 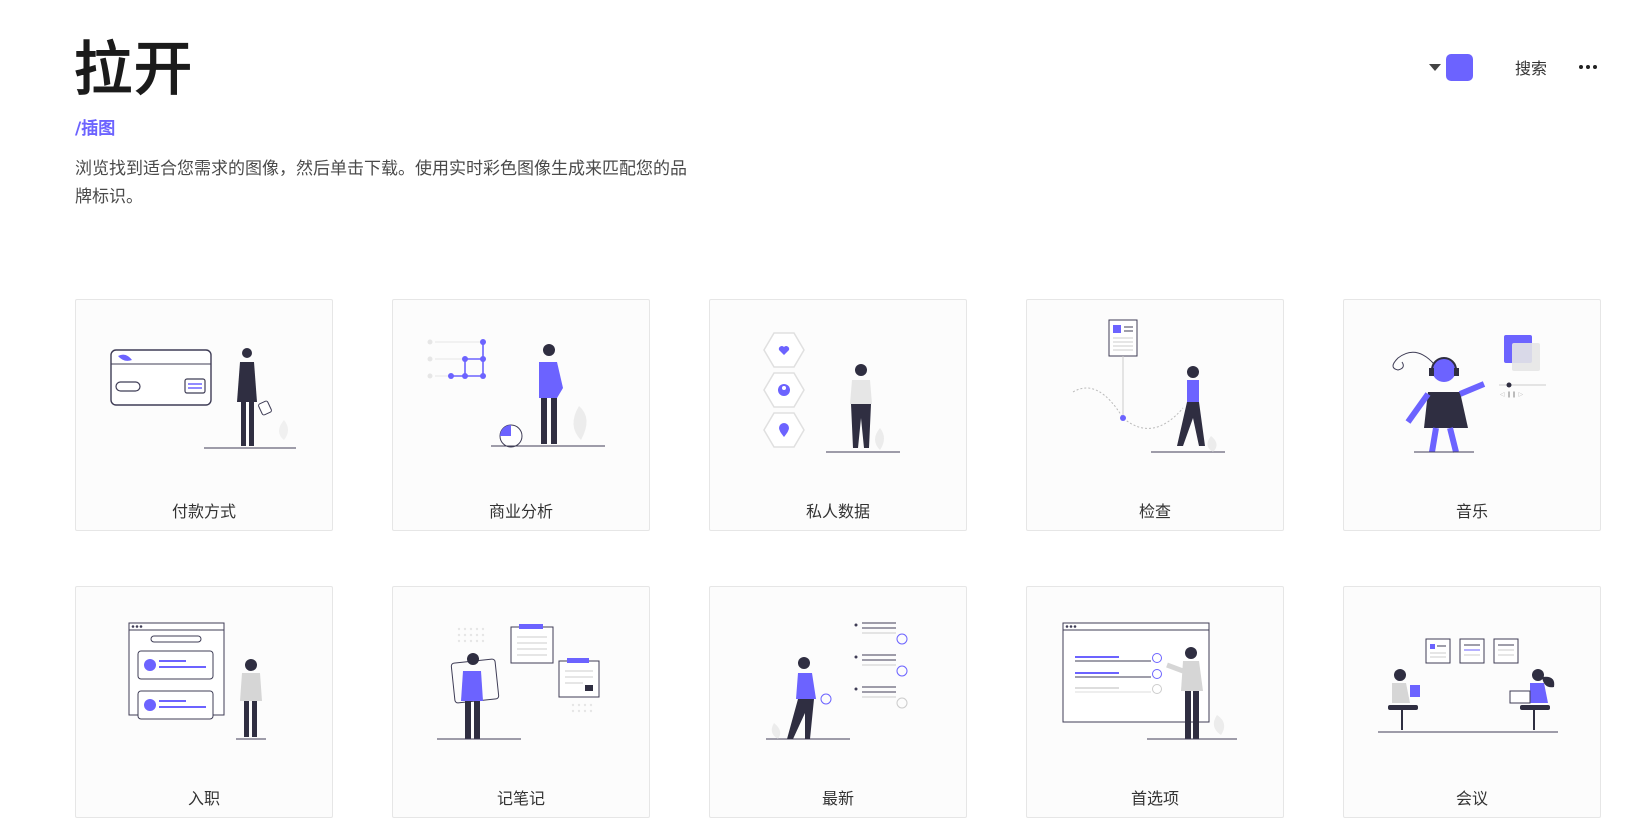 I want to click on category-label: 私人数据, so click(x=837, y=511).